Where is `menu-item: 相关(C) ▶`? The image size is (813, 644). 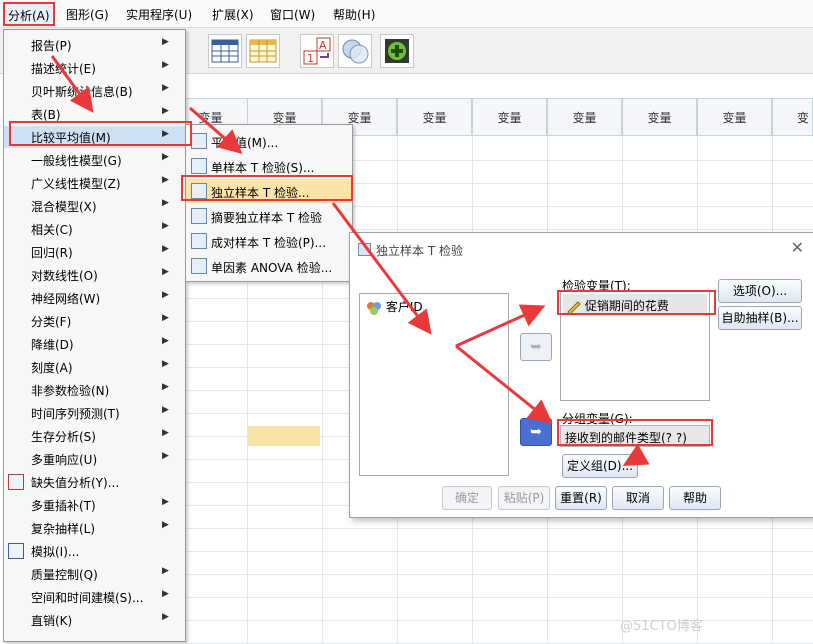 menu-item: 相关(C) ▶ is located at coordinates (94, 229).